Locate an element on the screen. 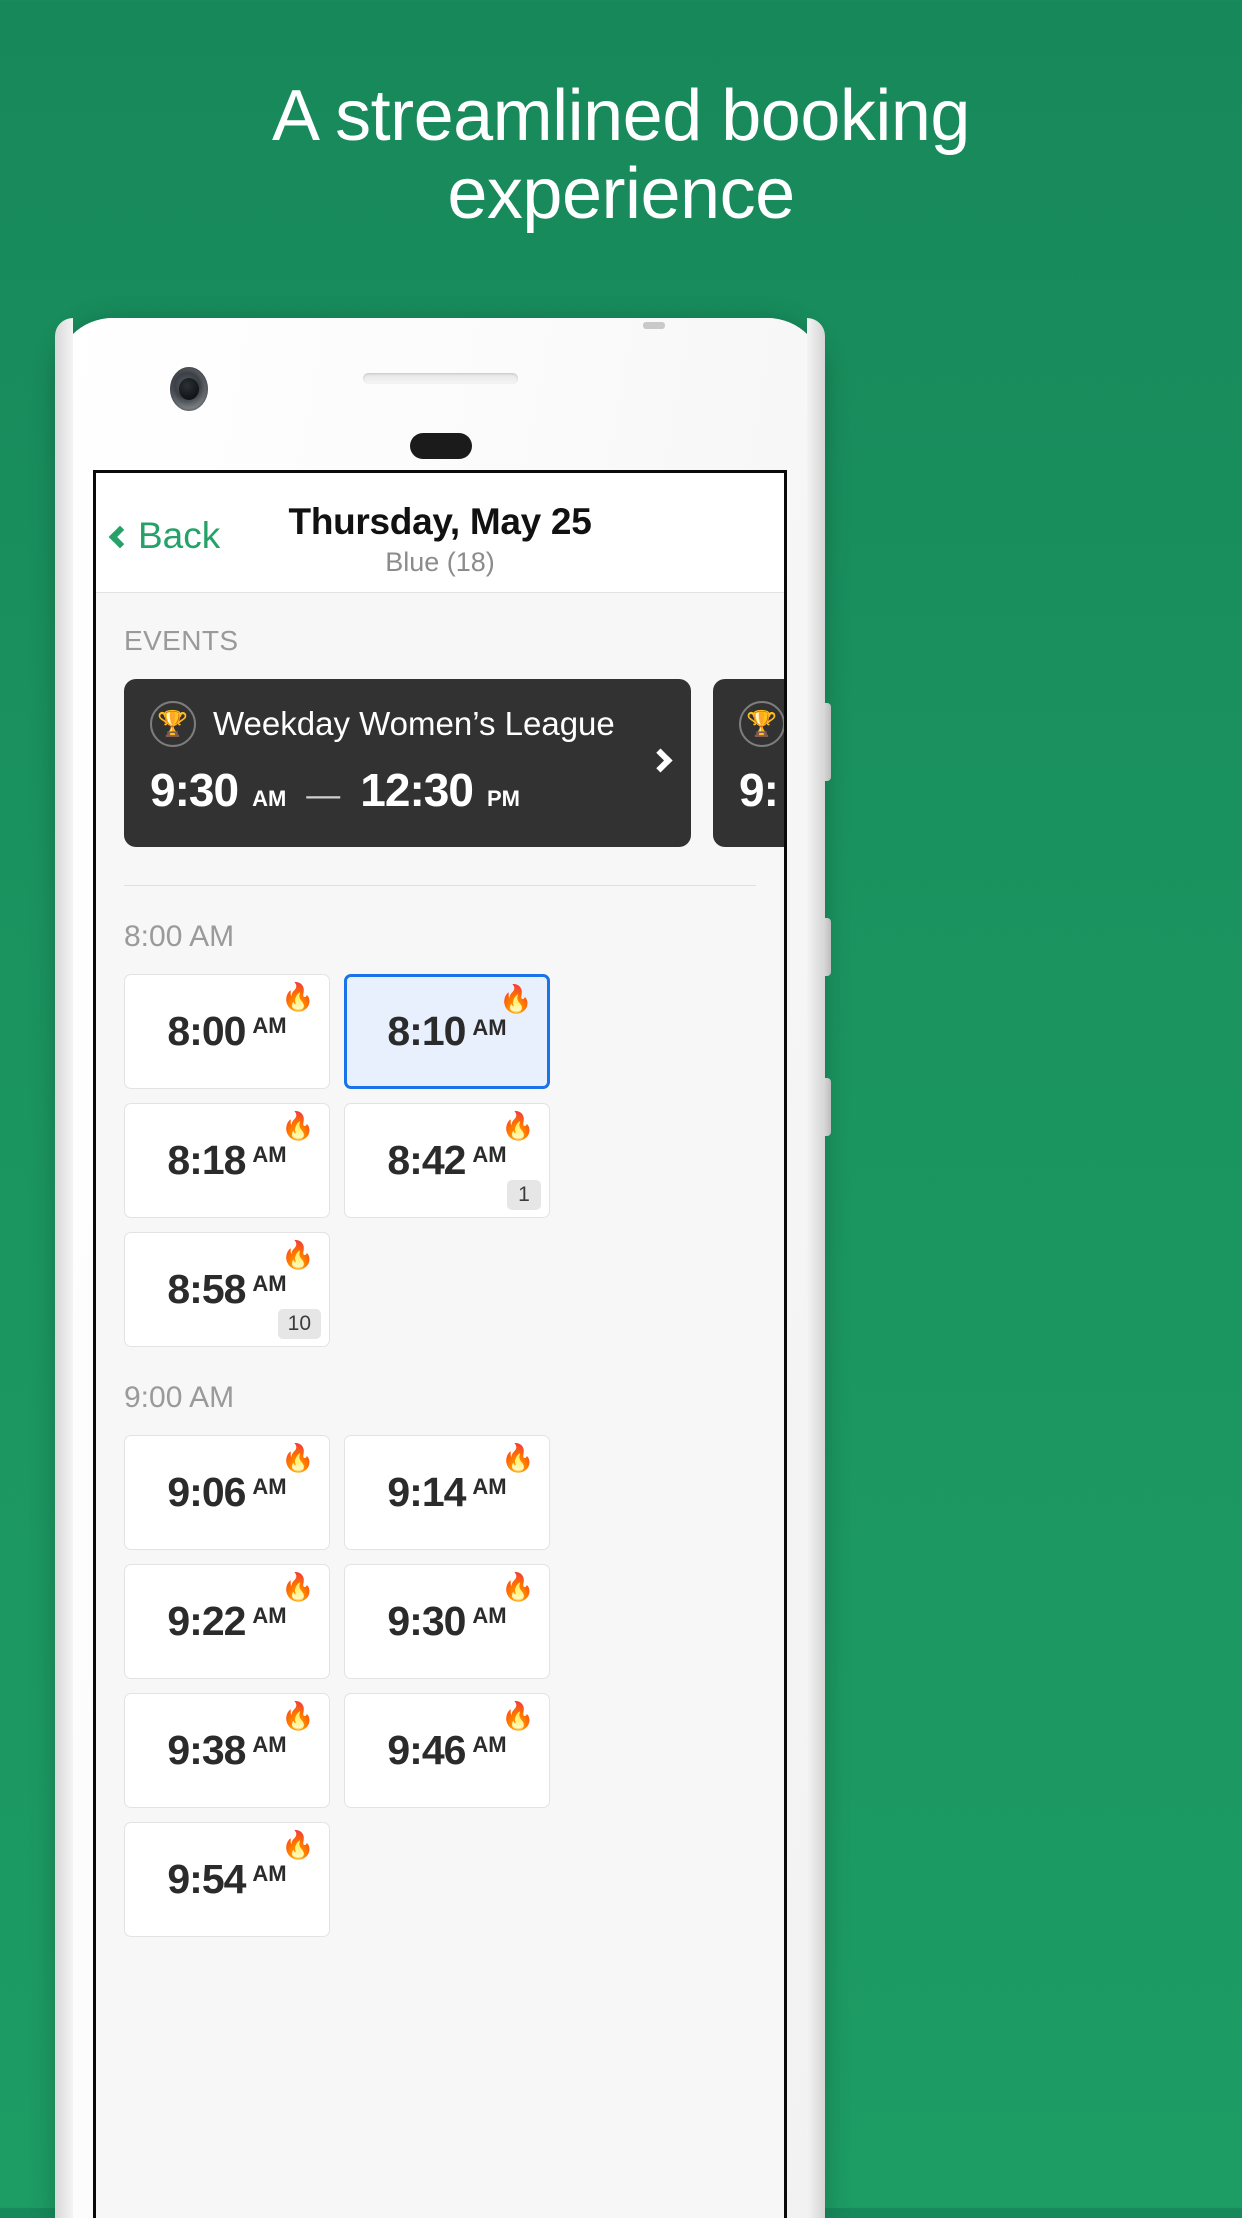  events-section-label: EVENTS is located at coordinates (181, 640).